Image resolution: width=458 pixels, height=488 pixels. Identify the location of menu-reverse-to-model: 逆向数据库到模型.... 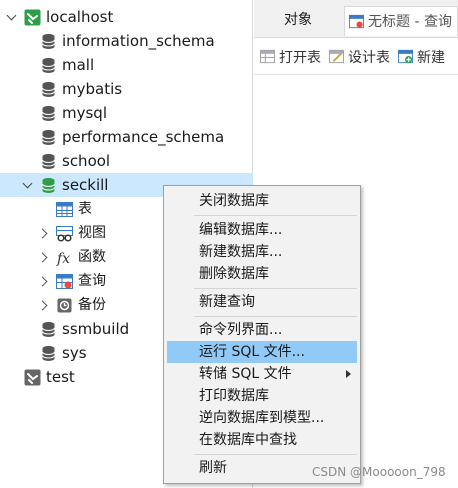
(262, 418).